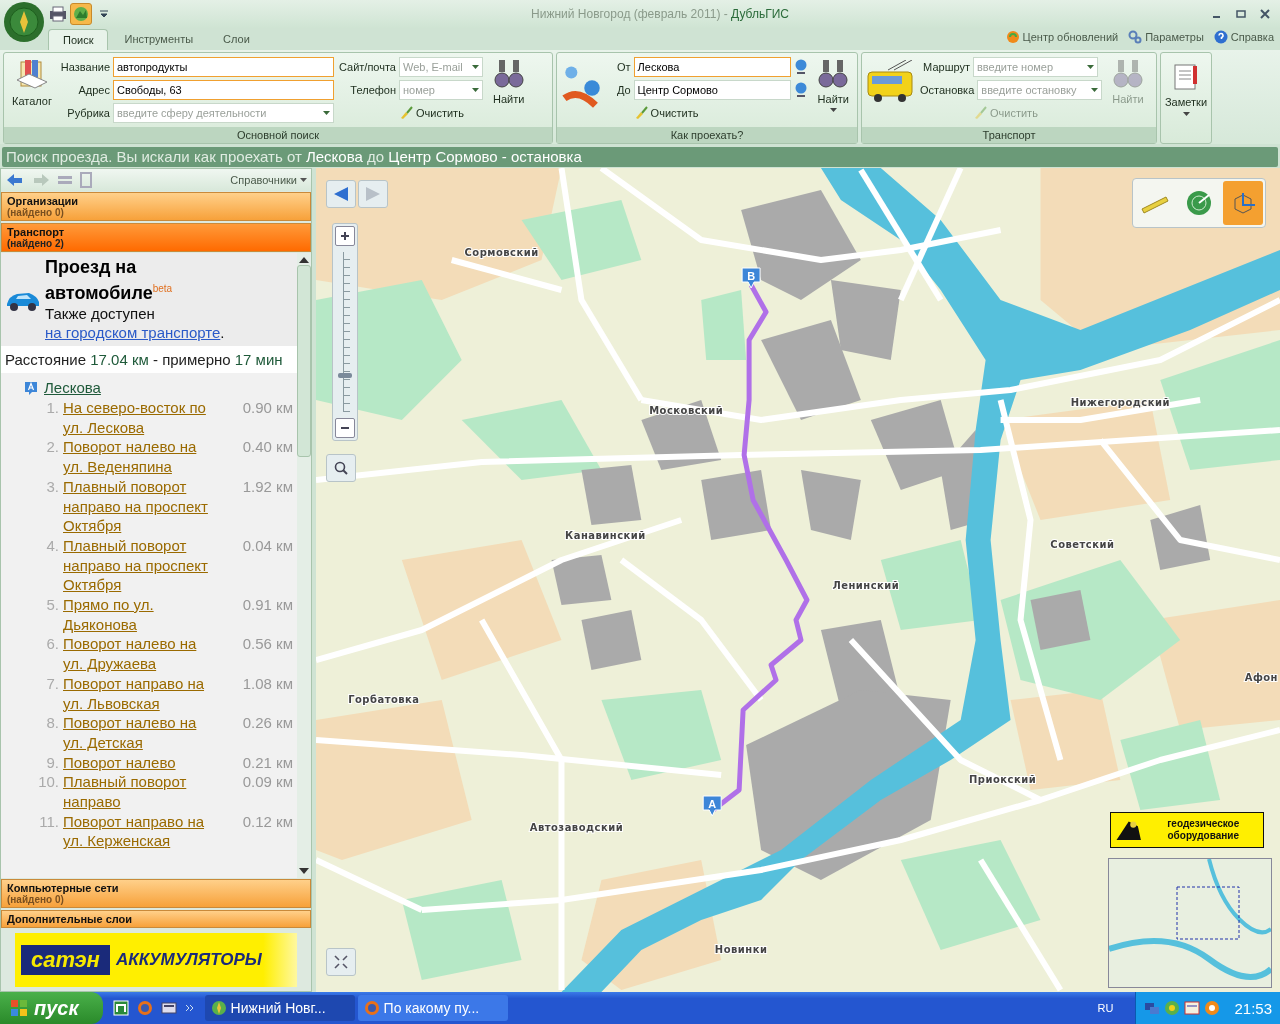  What do you see at coordinates (139, 762) in the screenshot?
I see `step-link: Поворот налево` at bounding box center [139, 762].